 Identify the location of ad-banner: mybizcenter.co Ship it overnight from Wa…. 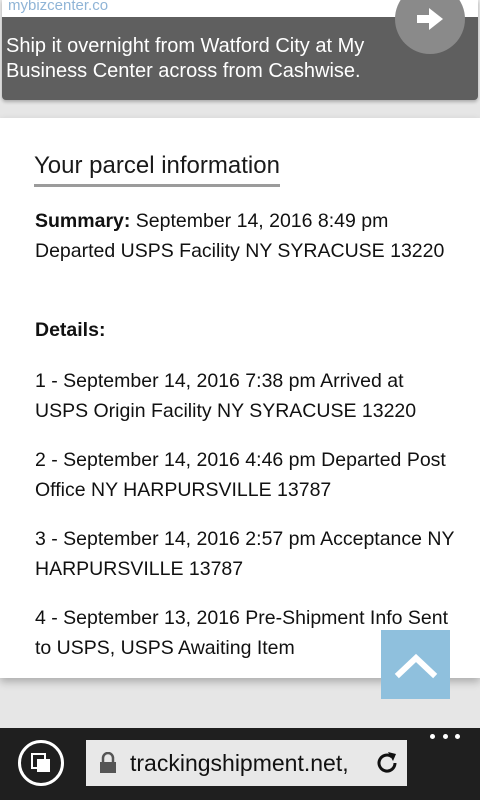
(240, 55).